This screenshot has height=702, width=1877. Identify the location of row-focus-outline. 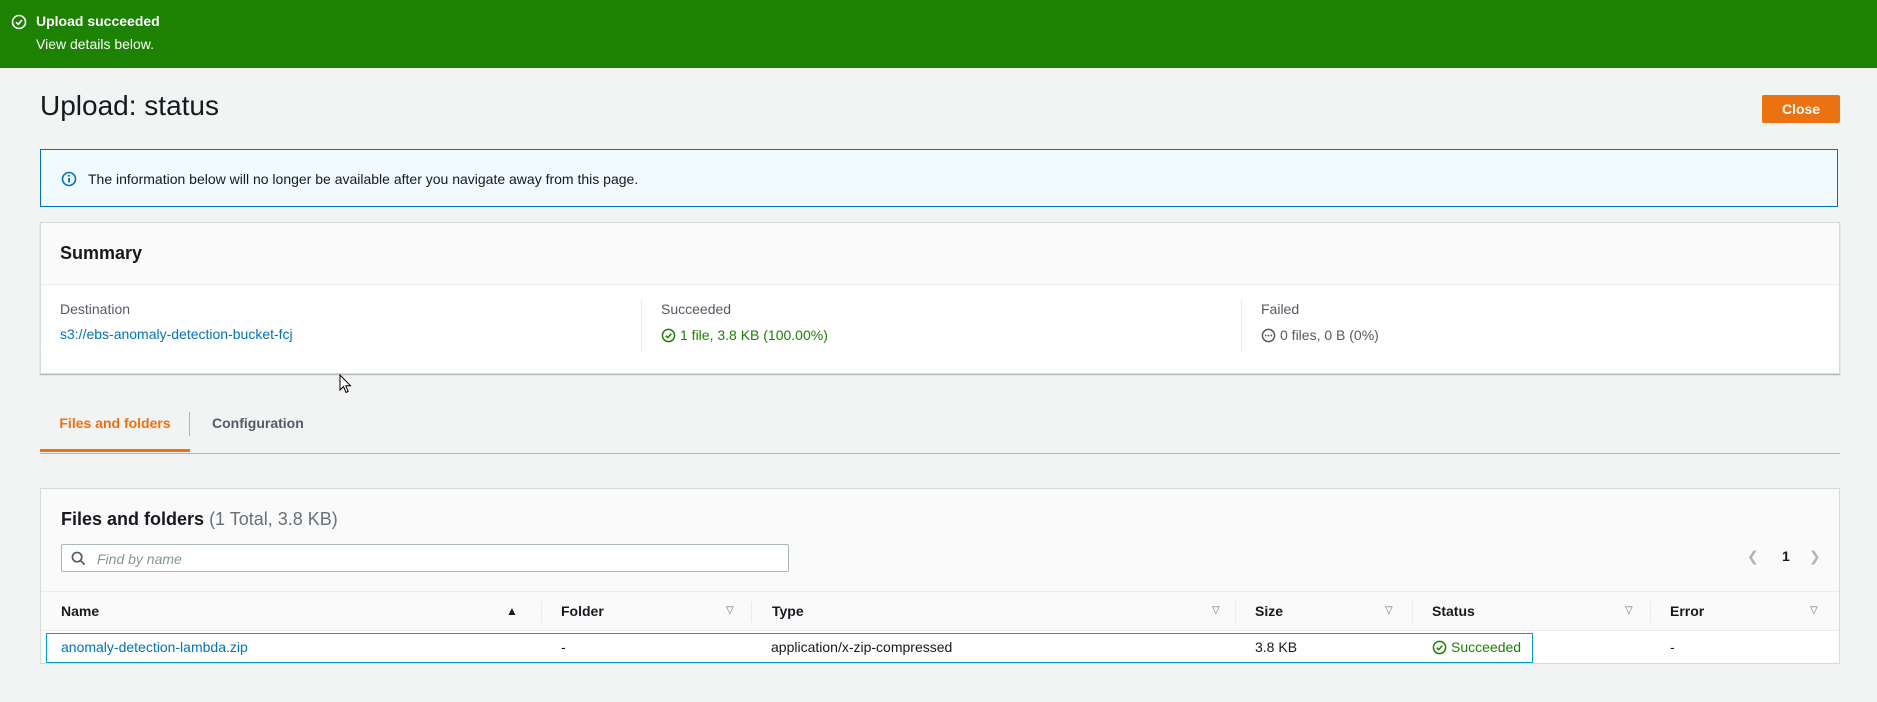
(789, 648).